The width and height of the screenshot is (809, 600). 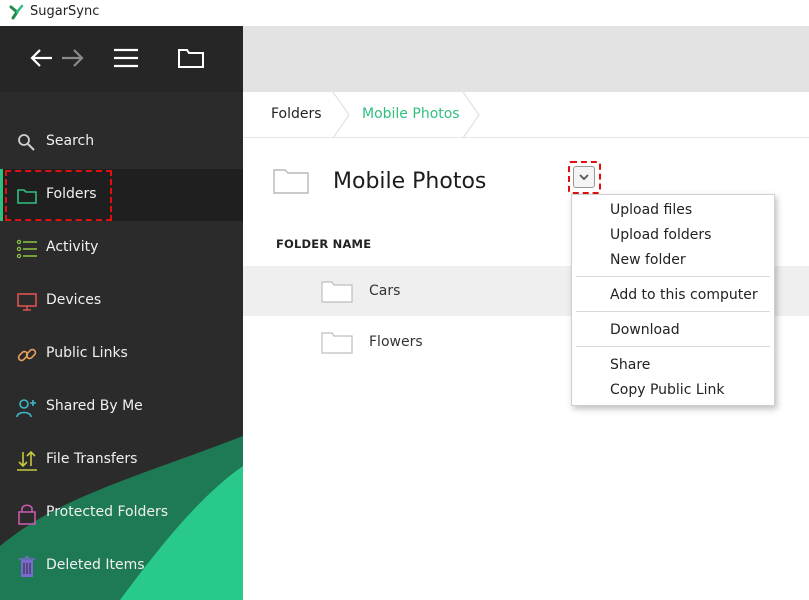 I want to click on menu-item-label: Download, so click(x=645, y=330).